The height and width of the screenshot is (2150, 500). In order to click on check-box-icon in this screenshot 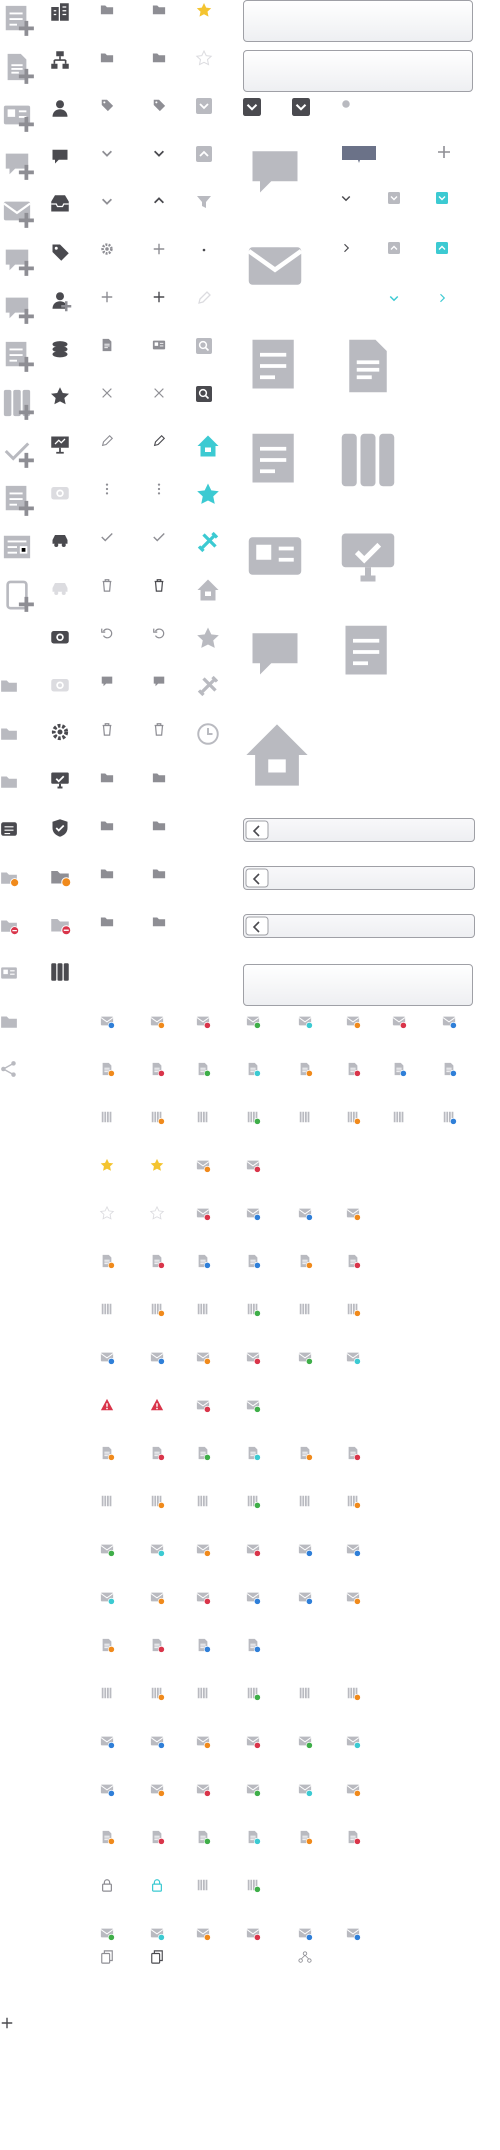, I will do `click(204, 106)`.